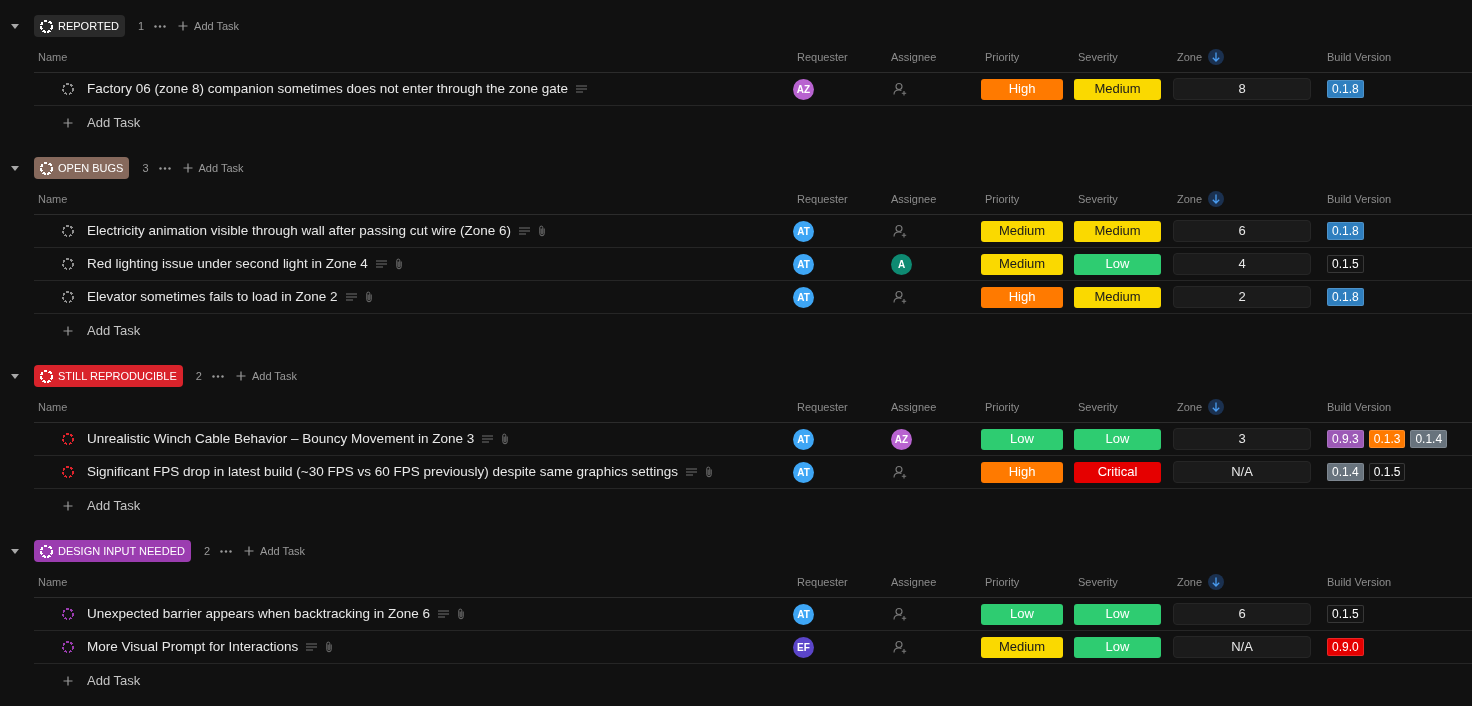 This screenshot has width=1472, height=706. Describe the element at coordinates (108, 376) in the screenshot. I see `status-badge: STILL REPRODUCIBLE` at that location.